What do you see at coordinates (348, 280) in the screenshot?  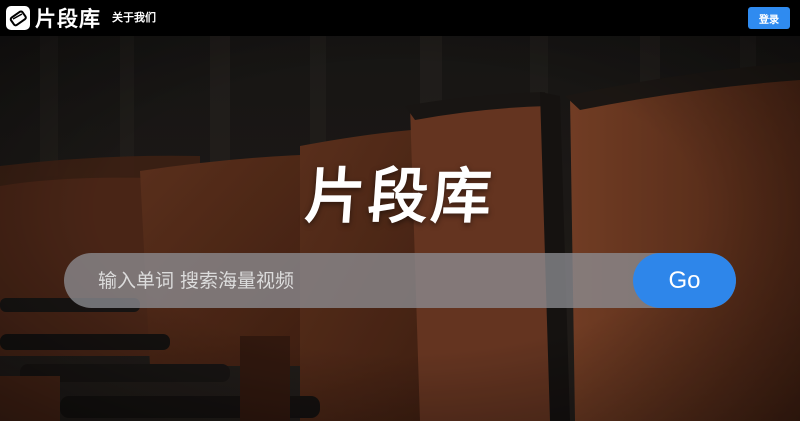 I see `search-input` at bounding box center [348, 280].